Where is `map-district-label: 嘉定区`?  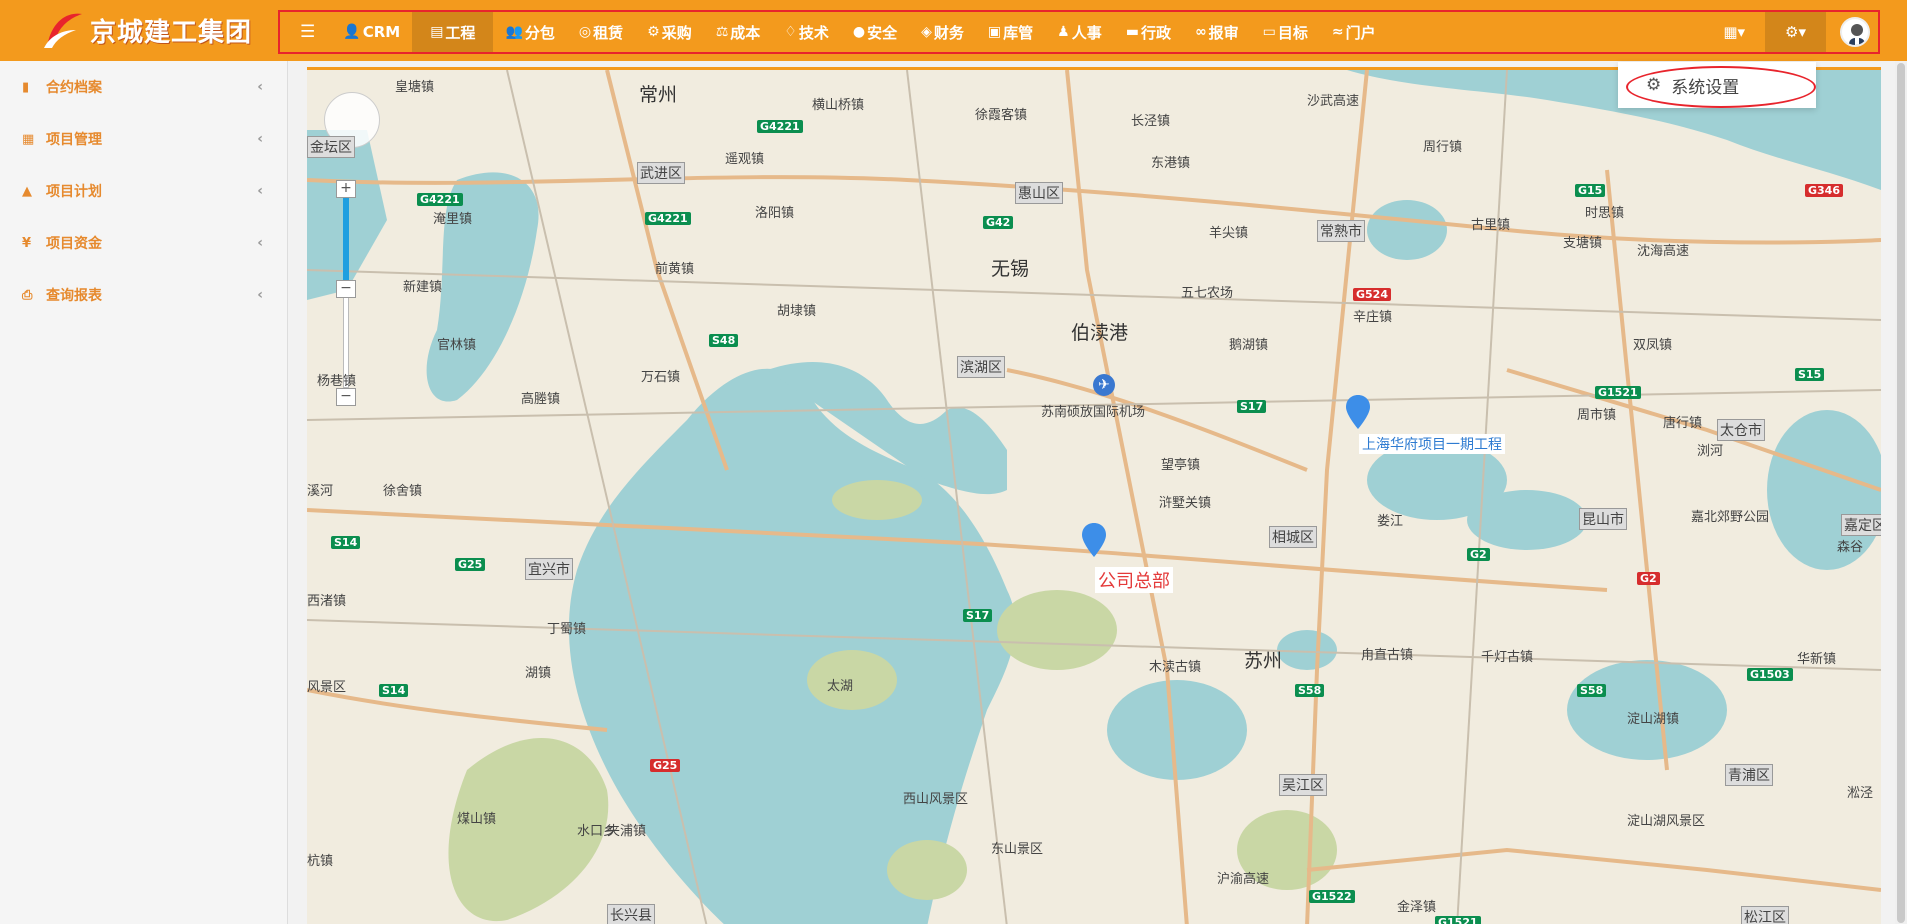 map-district-label: 嘉定区 is located at coordinates (1861, 525).